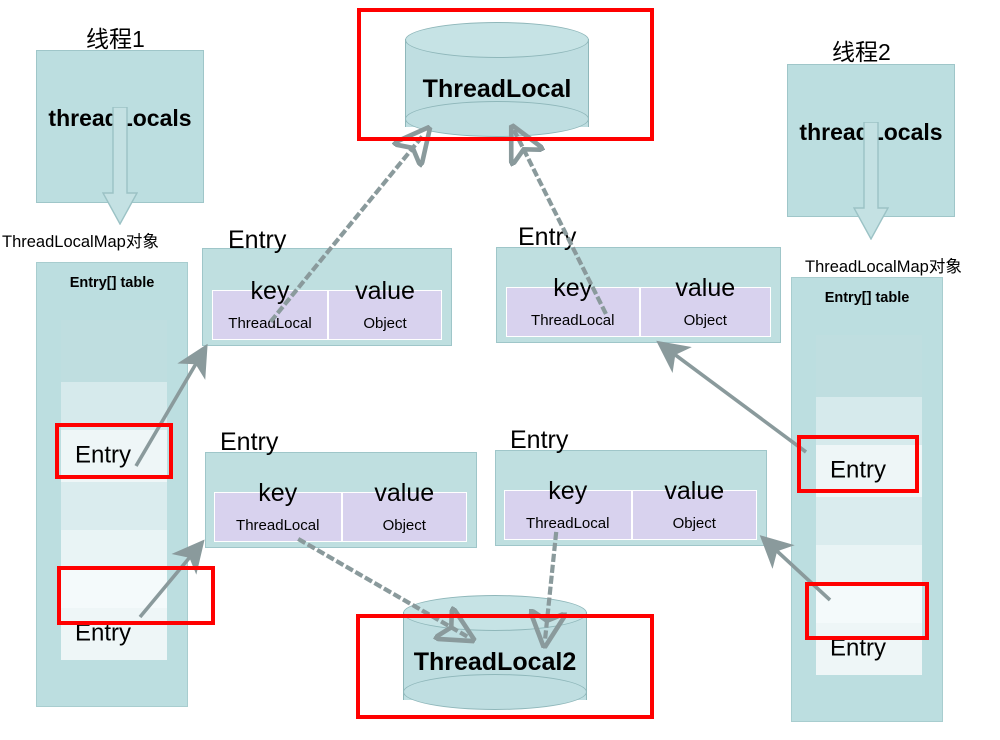 This screenshot has width=1000, height=740. I want to click on thread2-entry-table: Entry[] table Entry Entry, so click(867, 499).